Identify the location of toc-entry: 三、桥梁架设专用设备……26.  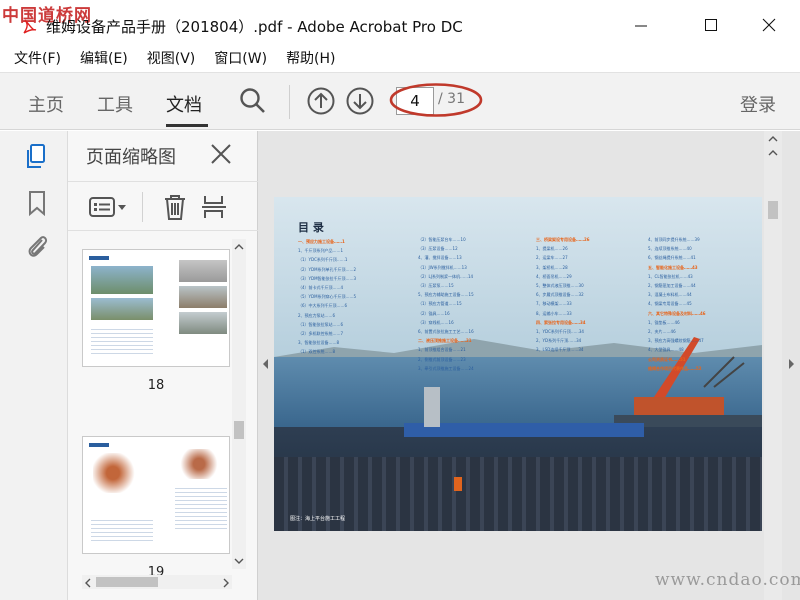
(563, 239).